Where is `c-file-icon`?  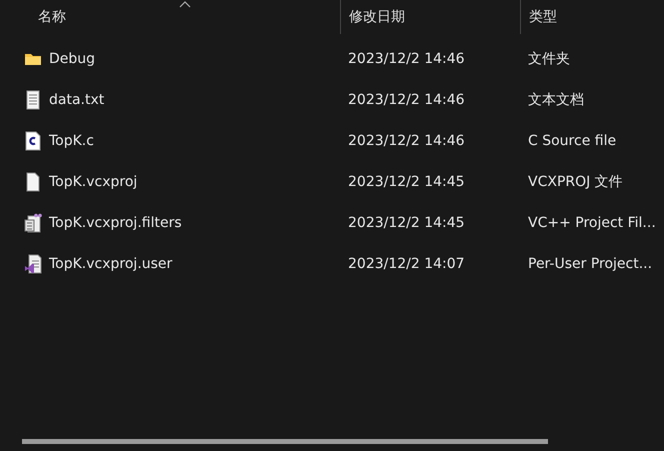 c-file-icon is located at coordinates (33, 140).